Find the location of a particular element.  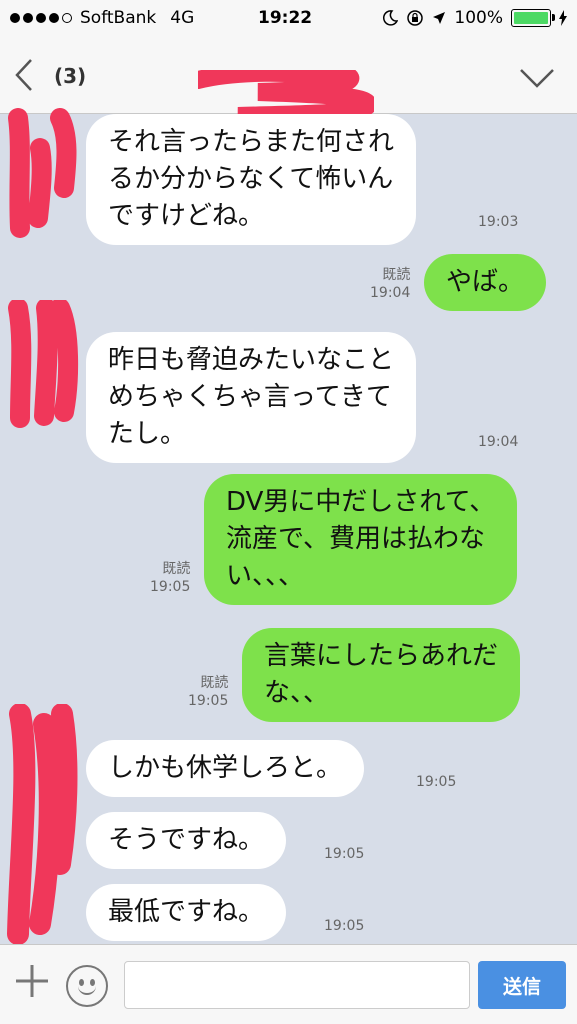

message-input is located at coordinates (297, 985).